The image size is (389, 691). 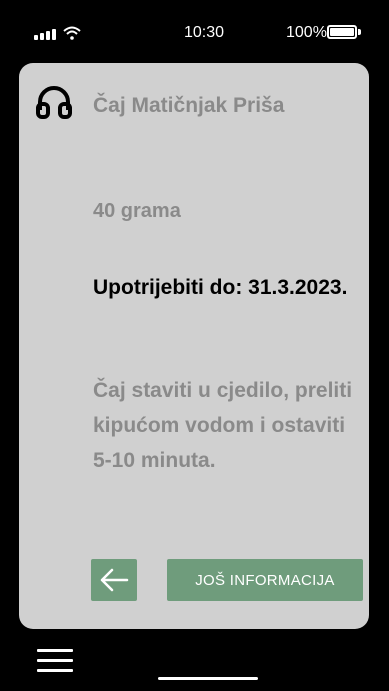 I want to click on battery-icon, so click(x=342, y=32).